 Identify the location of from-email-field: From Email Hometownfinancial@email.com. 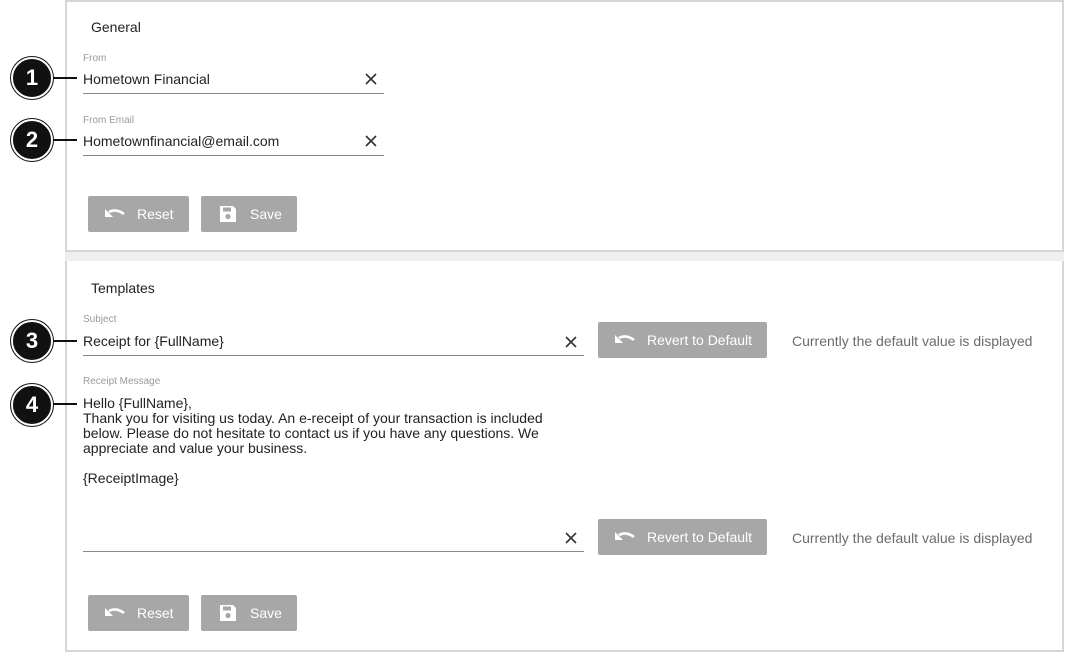
(233, 135).